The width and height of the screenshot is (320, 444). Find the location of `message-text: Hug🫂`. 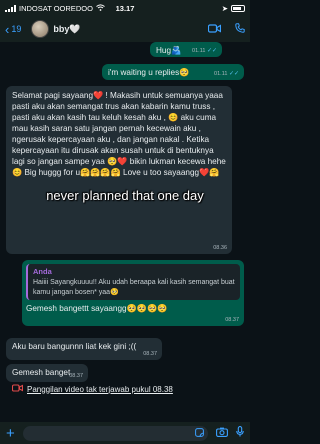

message-text: Hug🫂 is located at coordinates (169, 50).